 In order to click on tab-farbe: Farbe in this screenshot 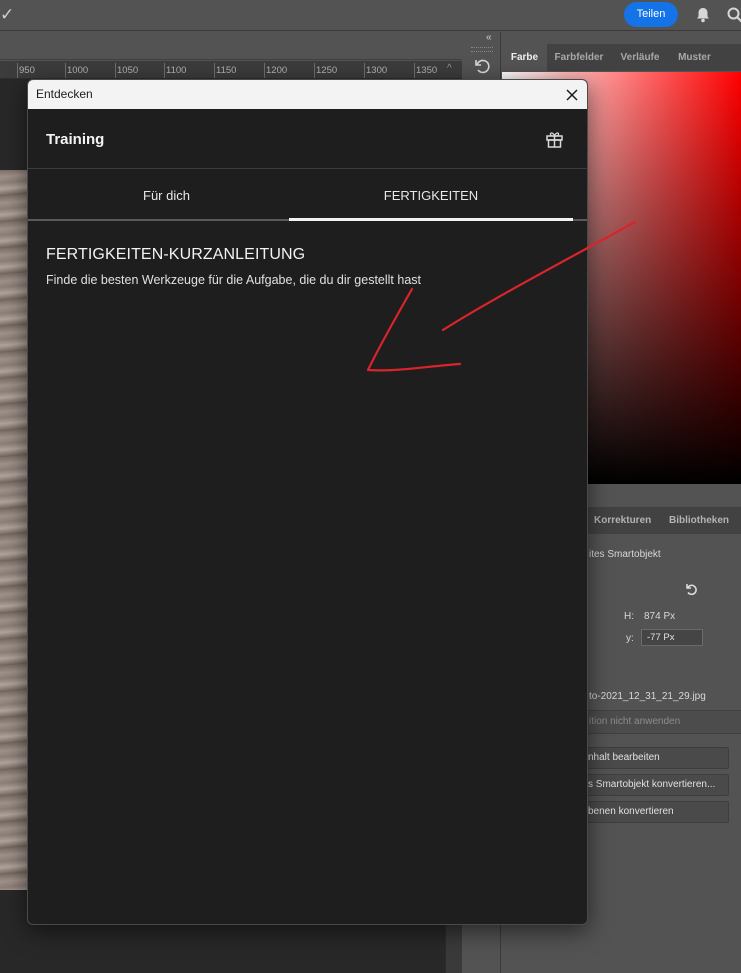, I will do `click(524, 57)`.